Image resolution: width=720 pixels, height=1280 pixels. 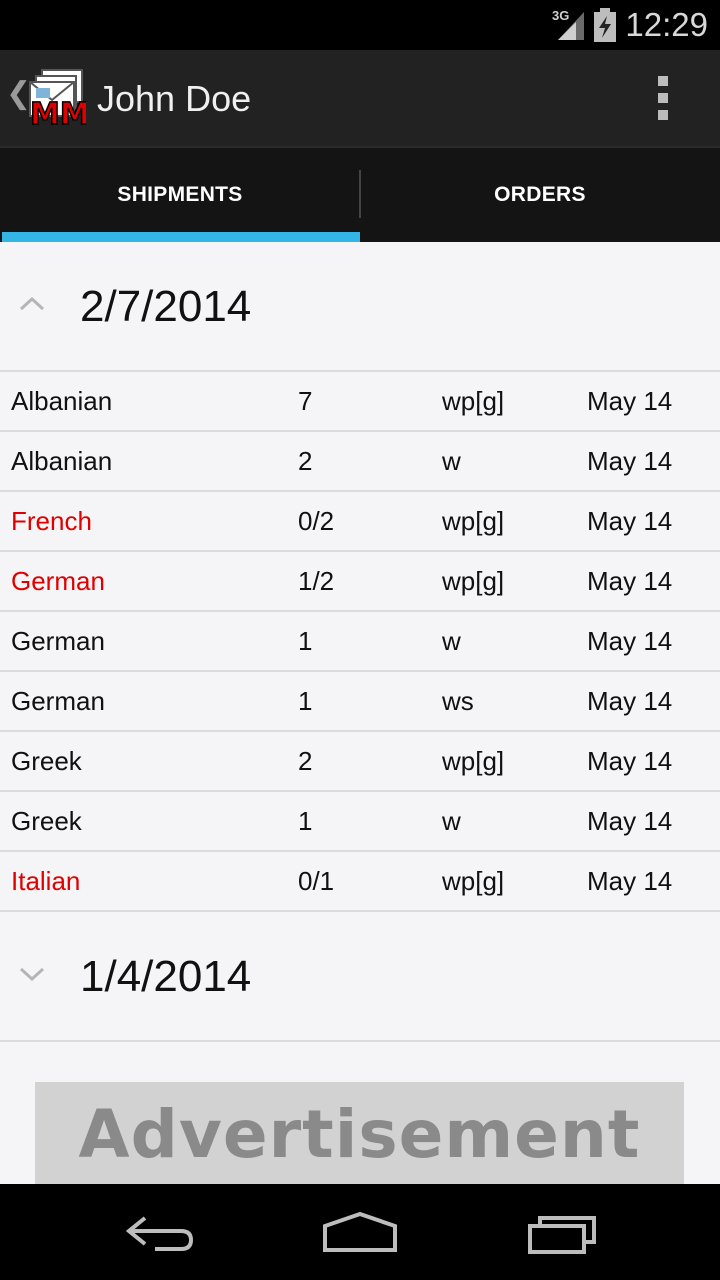 What do you see at coordinates (571, 26) in the screenshot?
I see `signal-icon` at bounding box center [571, 26].